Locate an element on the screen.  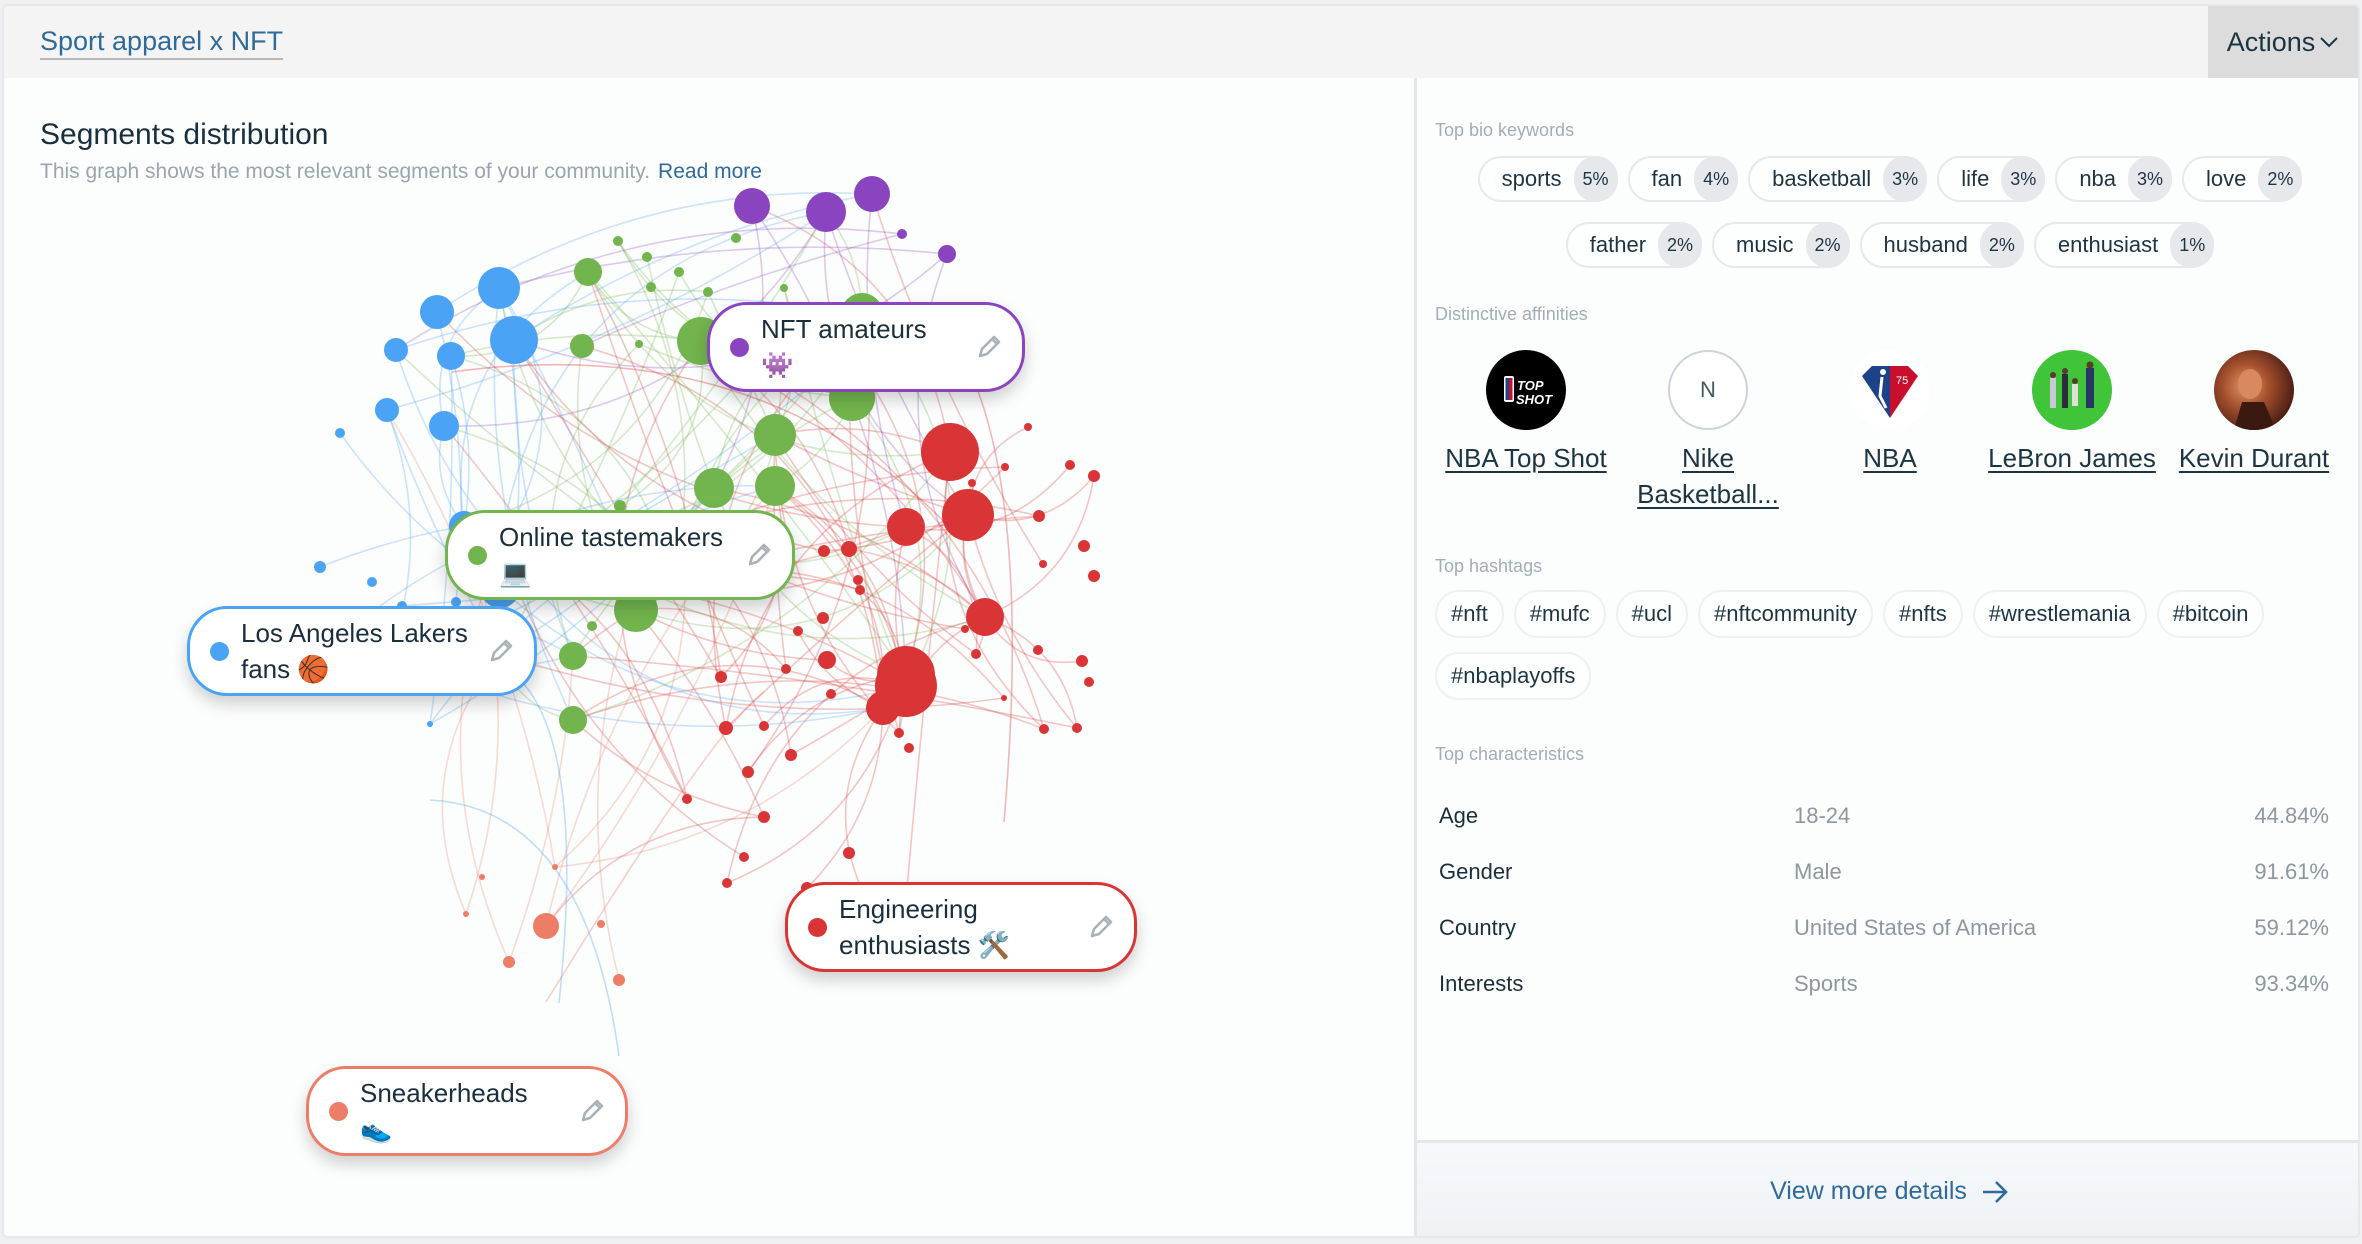
segment-label-nft-amateurs: NFT amateurs 👾 is located at coordinates (866, 347).